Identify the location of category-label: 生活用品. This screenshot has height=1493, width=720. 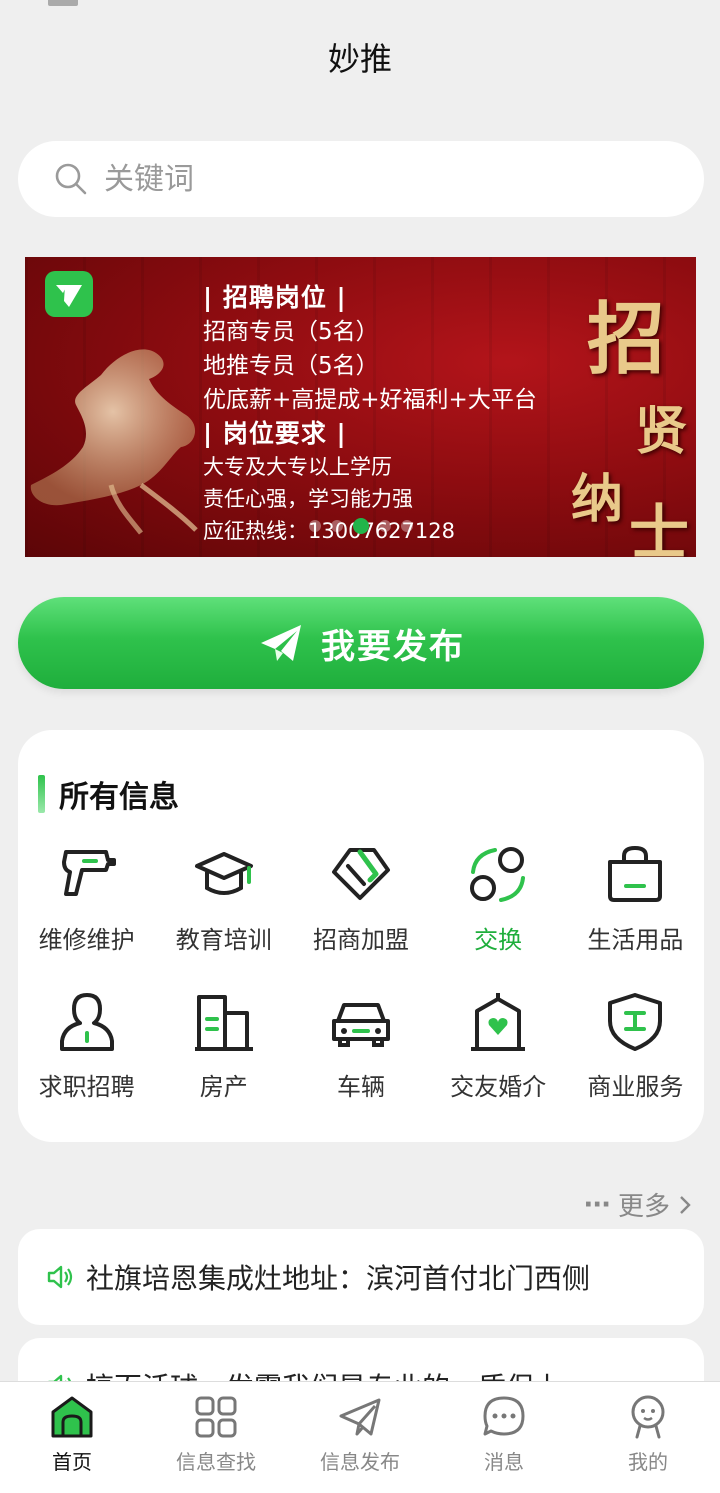
(635, 940).